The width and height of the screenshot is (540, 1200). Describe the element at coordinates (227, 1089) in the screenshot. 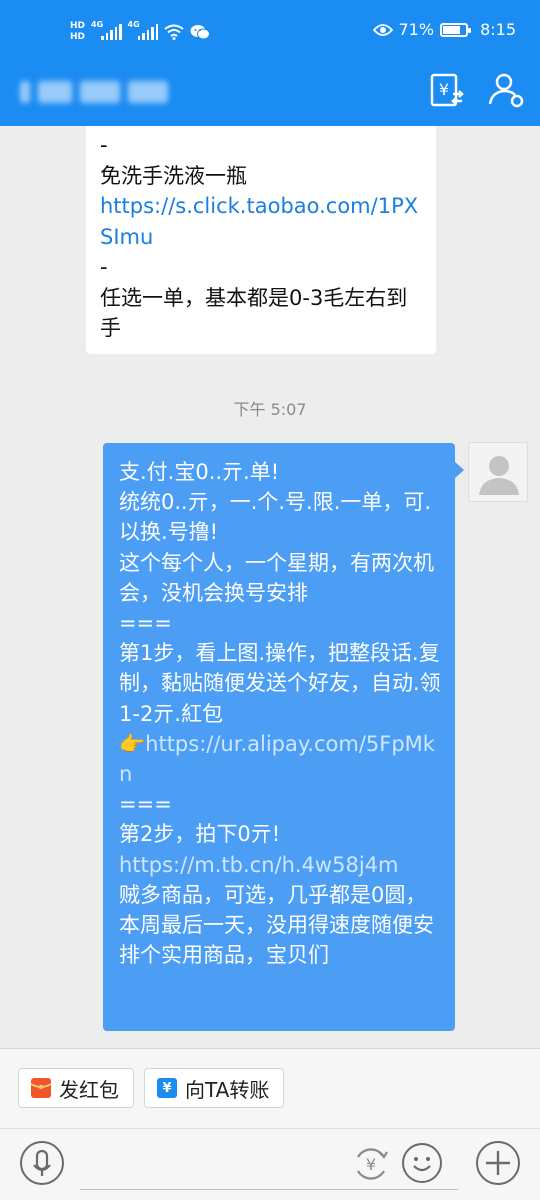

I see `transfer-label: 向TA转账` at that location.